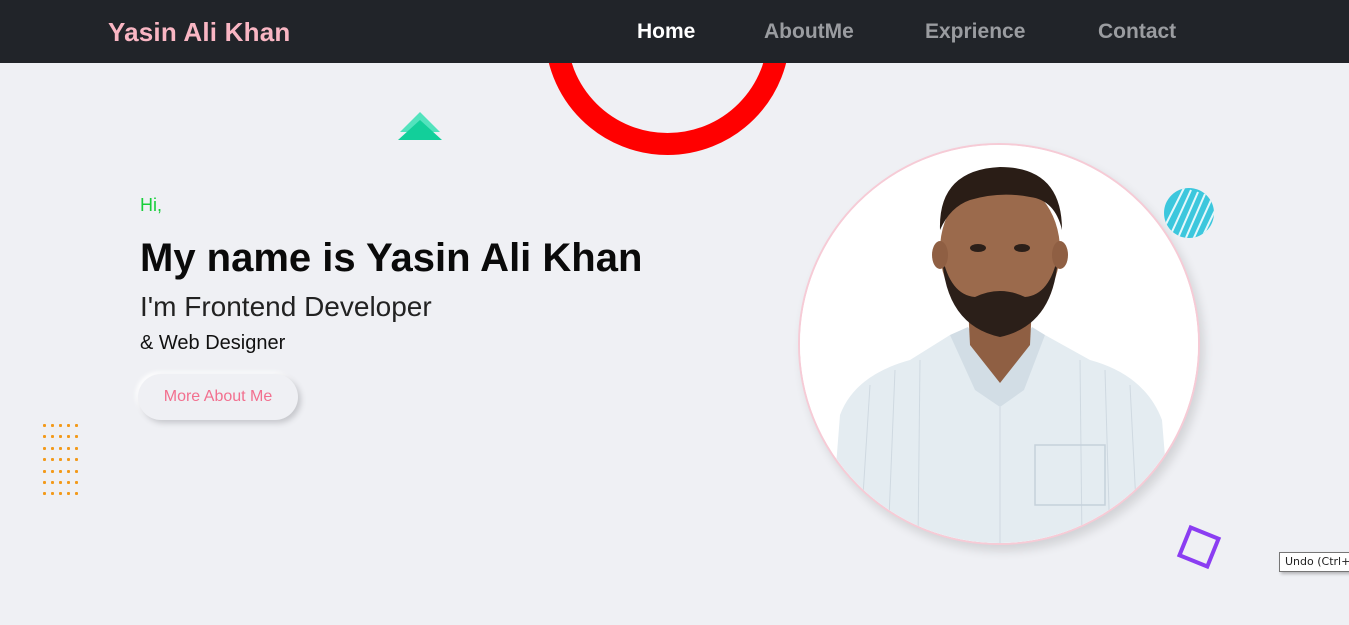 This screenshot has width=1349, height=625. What do you see at coordinates (420, 126) in the screenshot?
I see `triangle-decoration-icon` at bounding box center [420, 126].